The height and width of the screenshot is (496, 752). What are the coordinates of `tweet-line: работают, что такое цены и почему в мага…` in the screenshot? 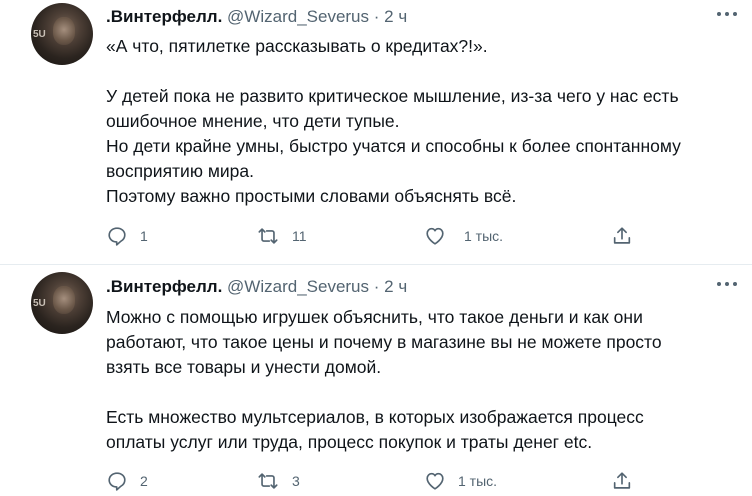 It's located at (384, 342).